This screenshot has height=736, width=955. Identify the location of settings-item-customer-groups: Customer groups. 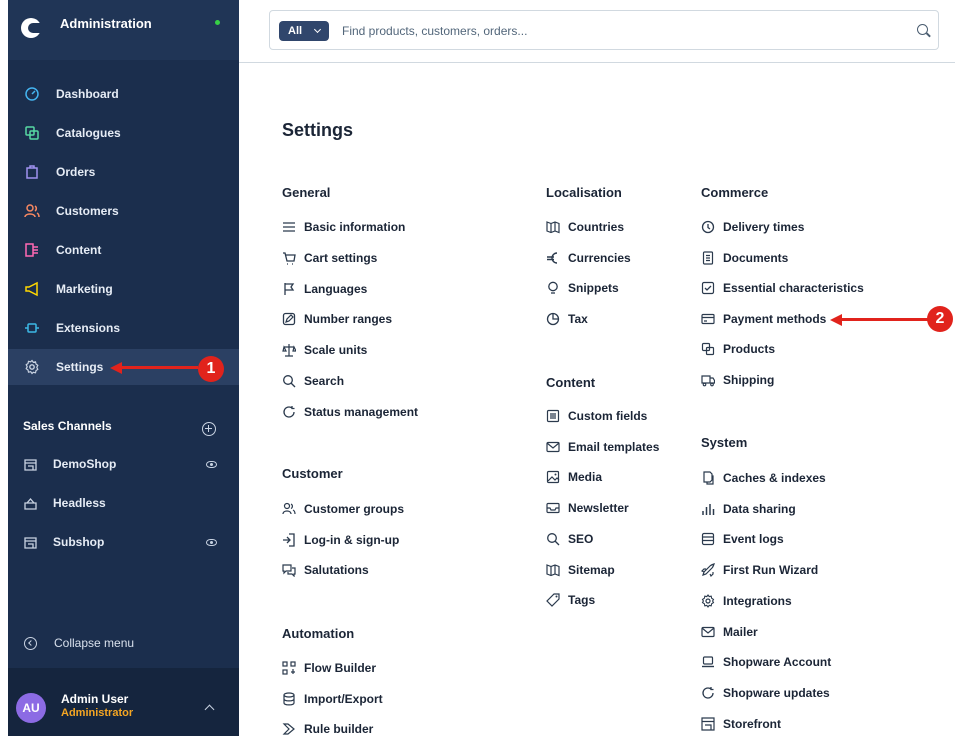
(377, 509).